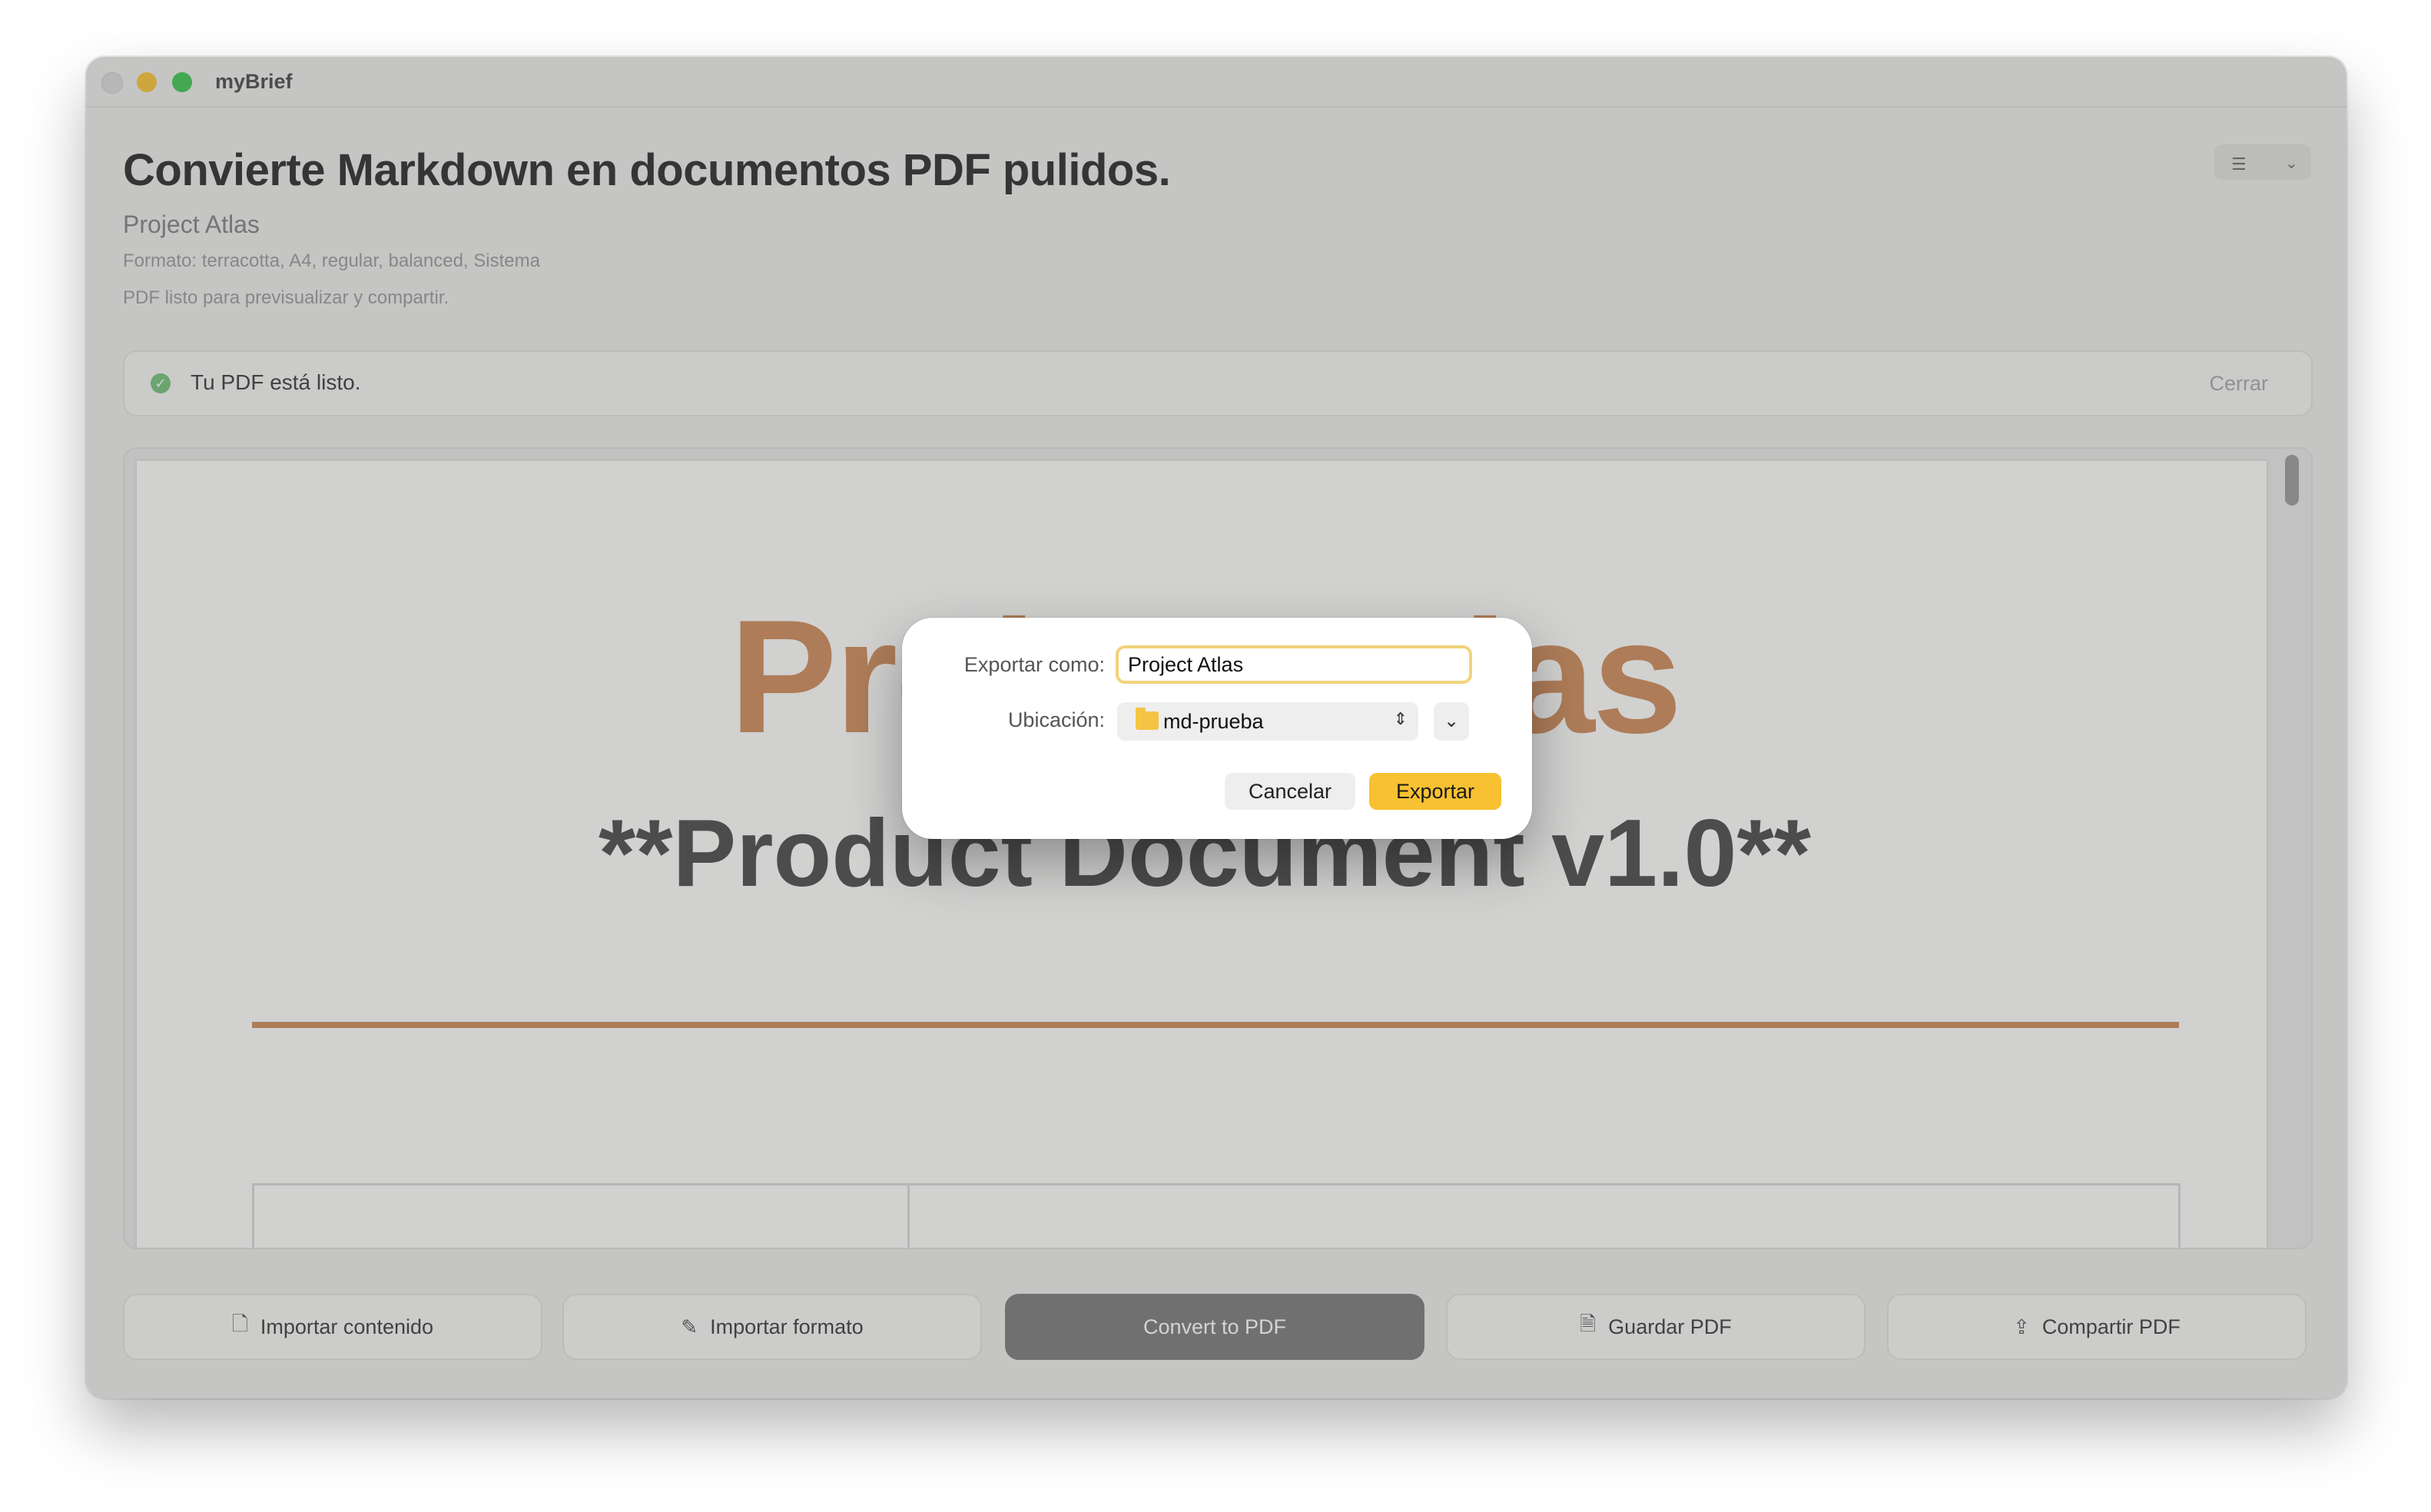 The width and height of the screenshot is (2431, 1512). I want to click on cancel-button: Cancelar, so click(1290, 791).